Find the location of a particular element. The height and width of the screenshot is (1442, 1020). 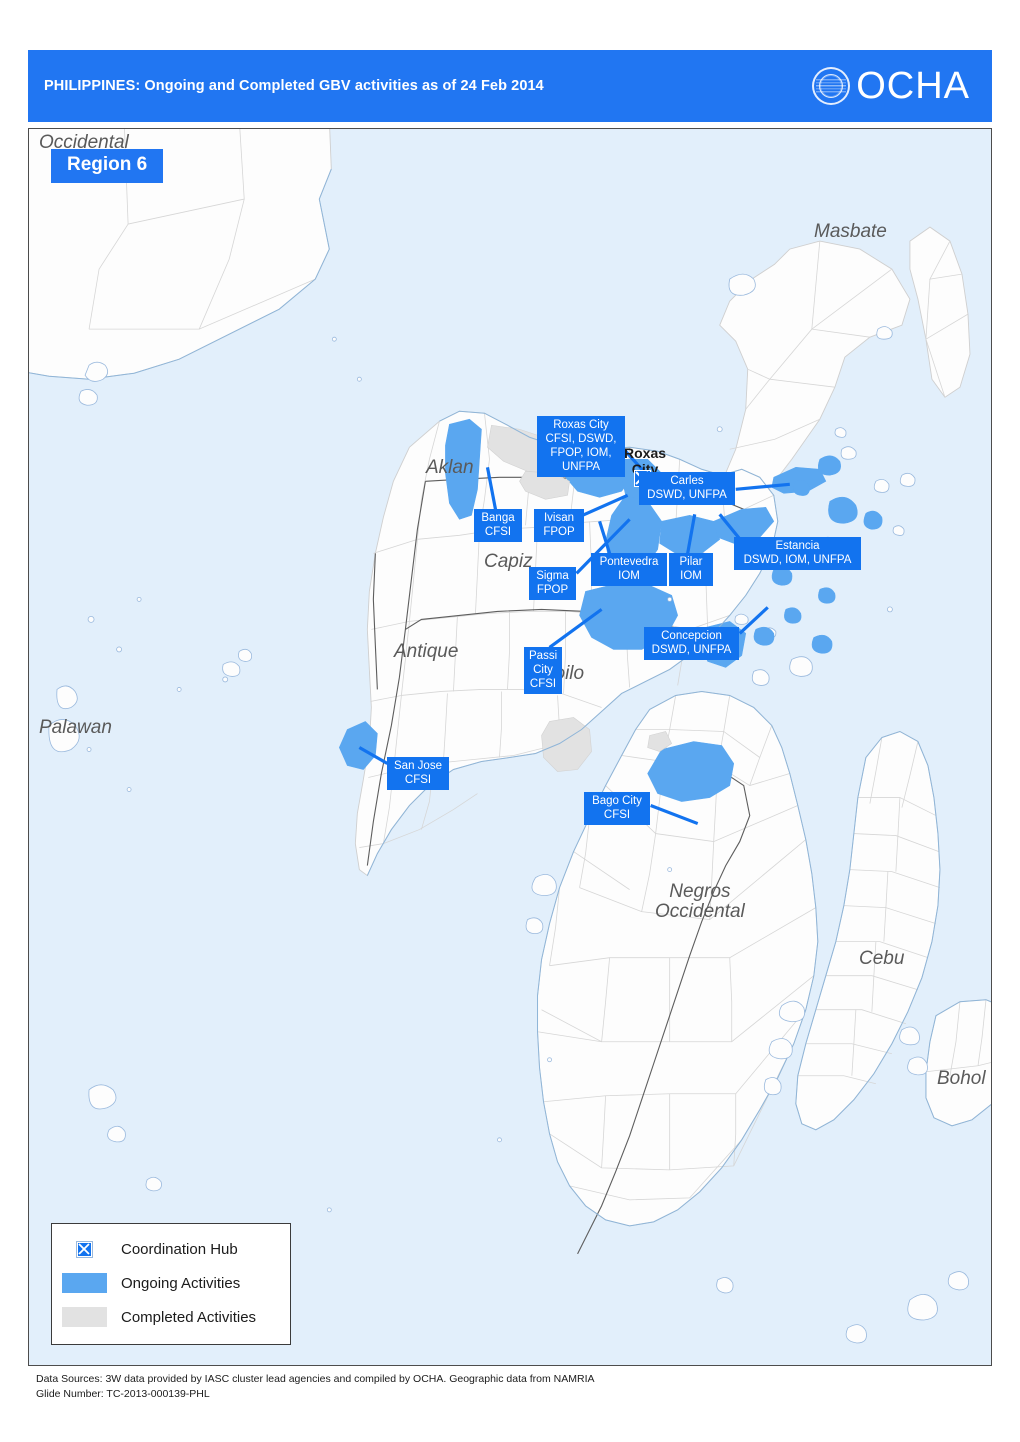

callout-concepcion: Concepcion DSWD, UNFPA is located at coordinates (691, 644).